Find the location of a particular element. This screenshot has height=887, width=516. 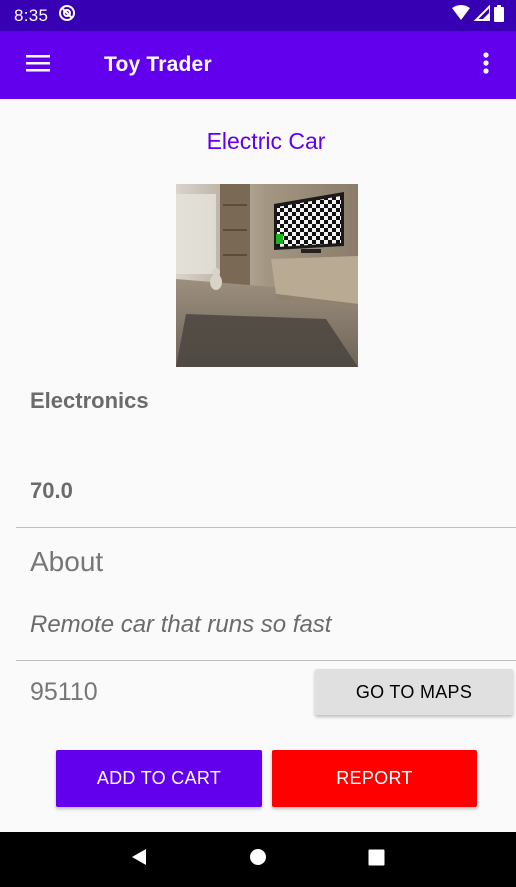

status-bar: 8:35 is located at coordinates (258, 15).